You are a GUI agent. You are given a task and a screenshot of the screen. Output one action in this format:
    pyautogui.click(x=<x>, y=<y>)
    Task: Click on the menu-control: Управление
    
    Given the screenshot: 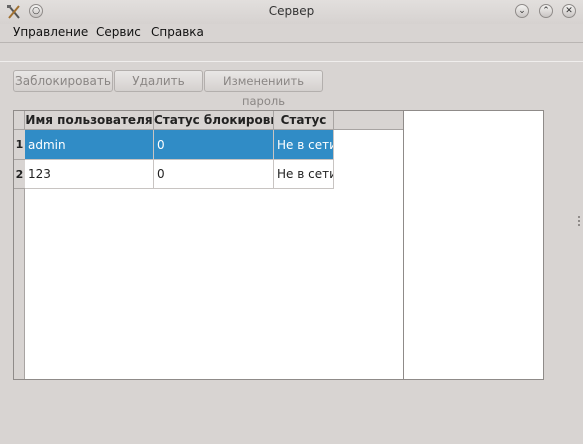 What is the action you would take?
    pyautogui.click(x=50, y=32)
    